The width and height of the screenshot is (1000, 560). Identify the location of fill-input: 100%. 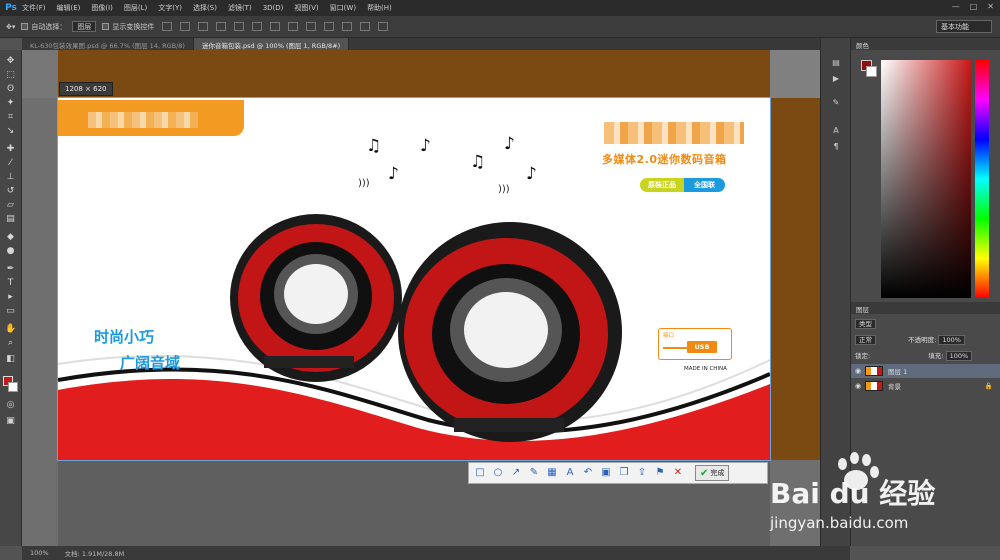
(959, 356).